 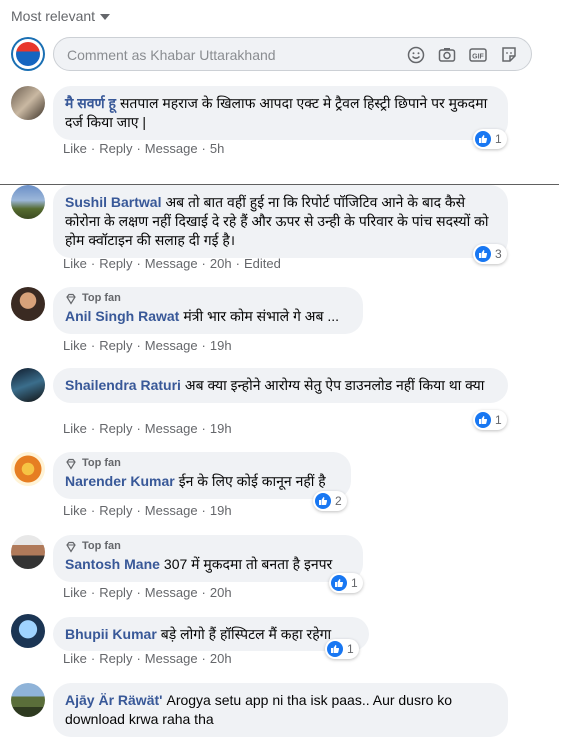 I want to click on gif-icon: GIF, so click(x=478, y=55).